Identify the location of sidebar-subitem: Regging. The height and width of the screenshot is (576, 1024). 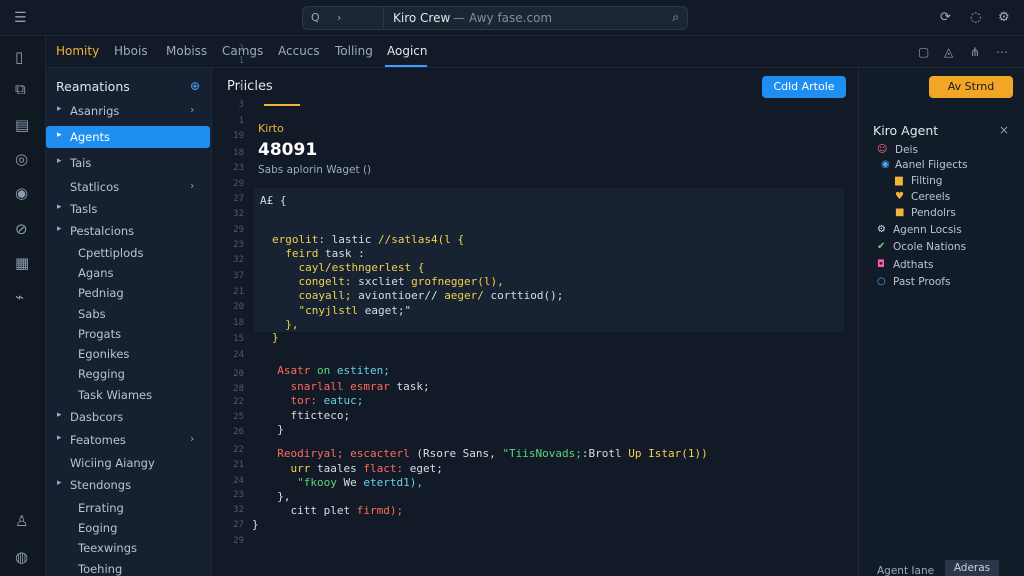
(129, 374).